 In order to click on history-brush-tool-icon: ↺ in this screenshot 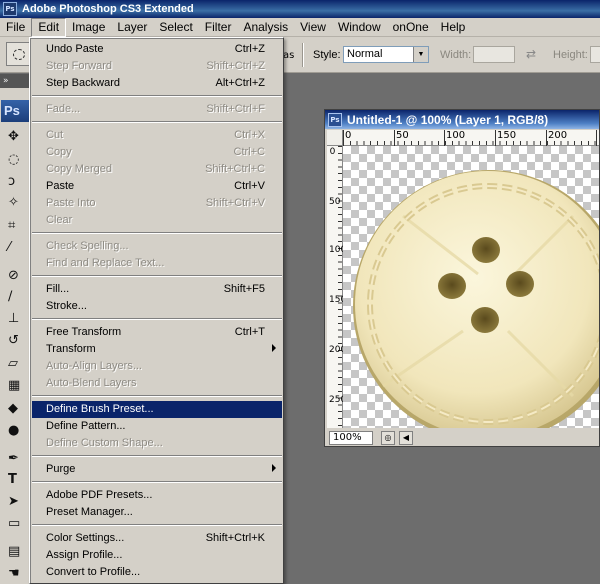, I will do `click(18, 340)`.